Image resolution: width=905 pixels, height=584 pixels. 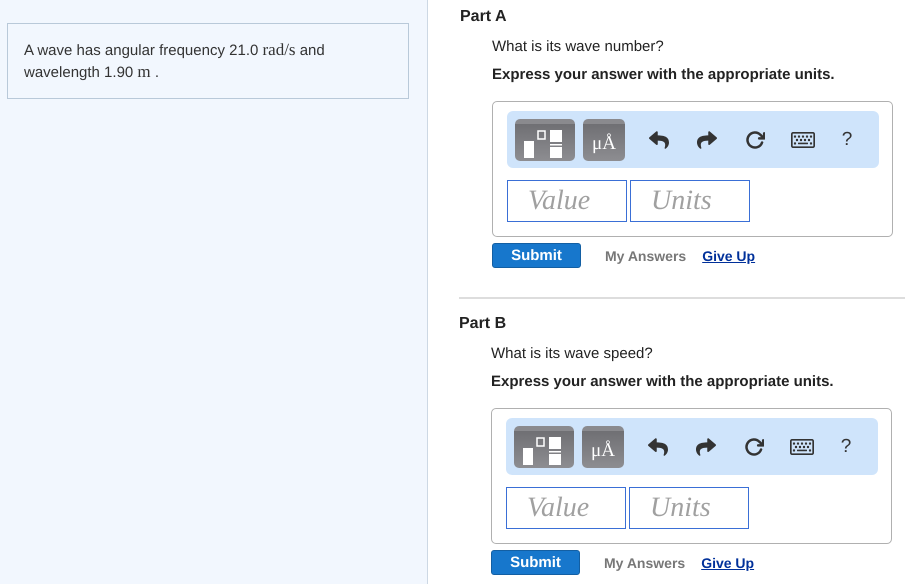 What do you see at coordinates (483, 324) in the screenshot?
I see `part-title: Part B` at bounding box center [483, 324].